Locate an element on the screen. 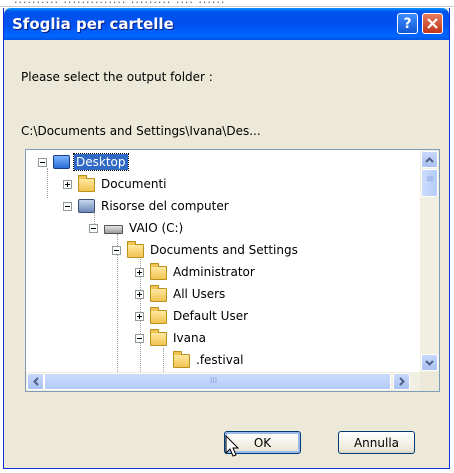 This screenshot has width=454, height=473. tree-item-label: .festival is located at coordinates (220, 360).